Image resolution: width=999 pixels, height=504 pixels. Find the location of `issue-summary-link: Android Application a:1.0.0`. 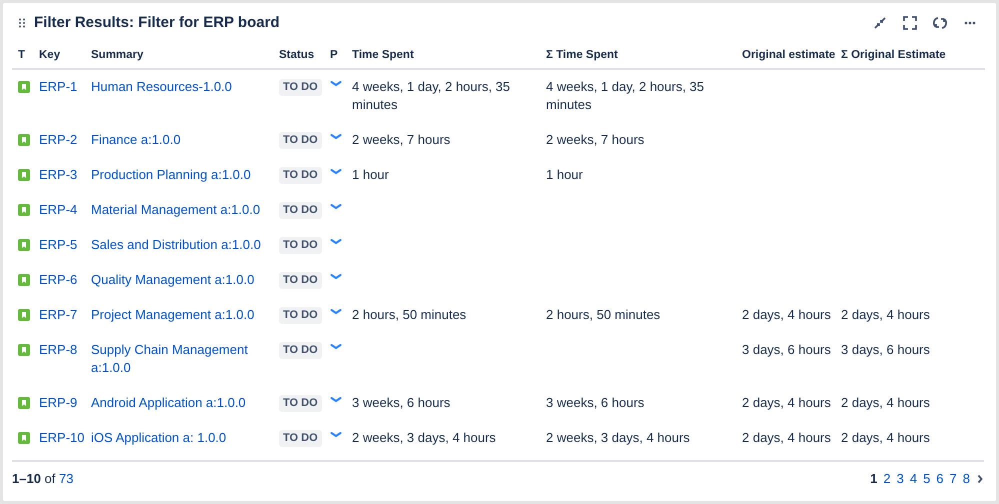

issue-summary-link: Android Application a:1.0.0 is located at coordinates (180, 403).